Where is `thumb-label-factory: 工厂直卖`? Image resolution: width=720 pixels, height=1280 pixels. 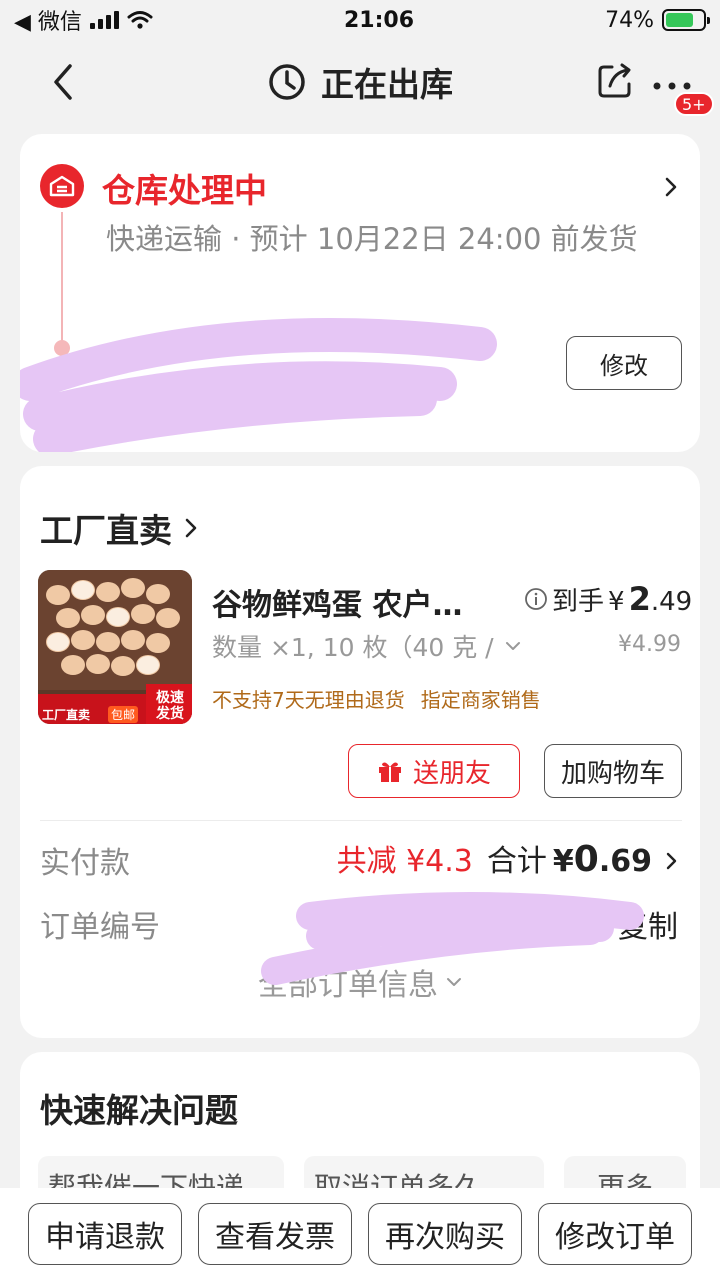
thumb-label-factory: 工厂直卖 is located at coordinates (66, 715).